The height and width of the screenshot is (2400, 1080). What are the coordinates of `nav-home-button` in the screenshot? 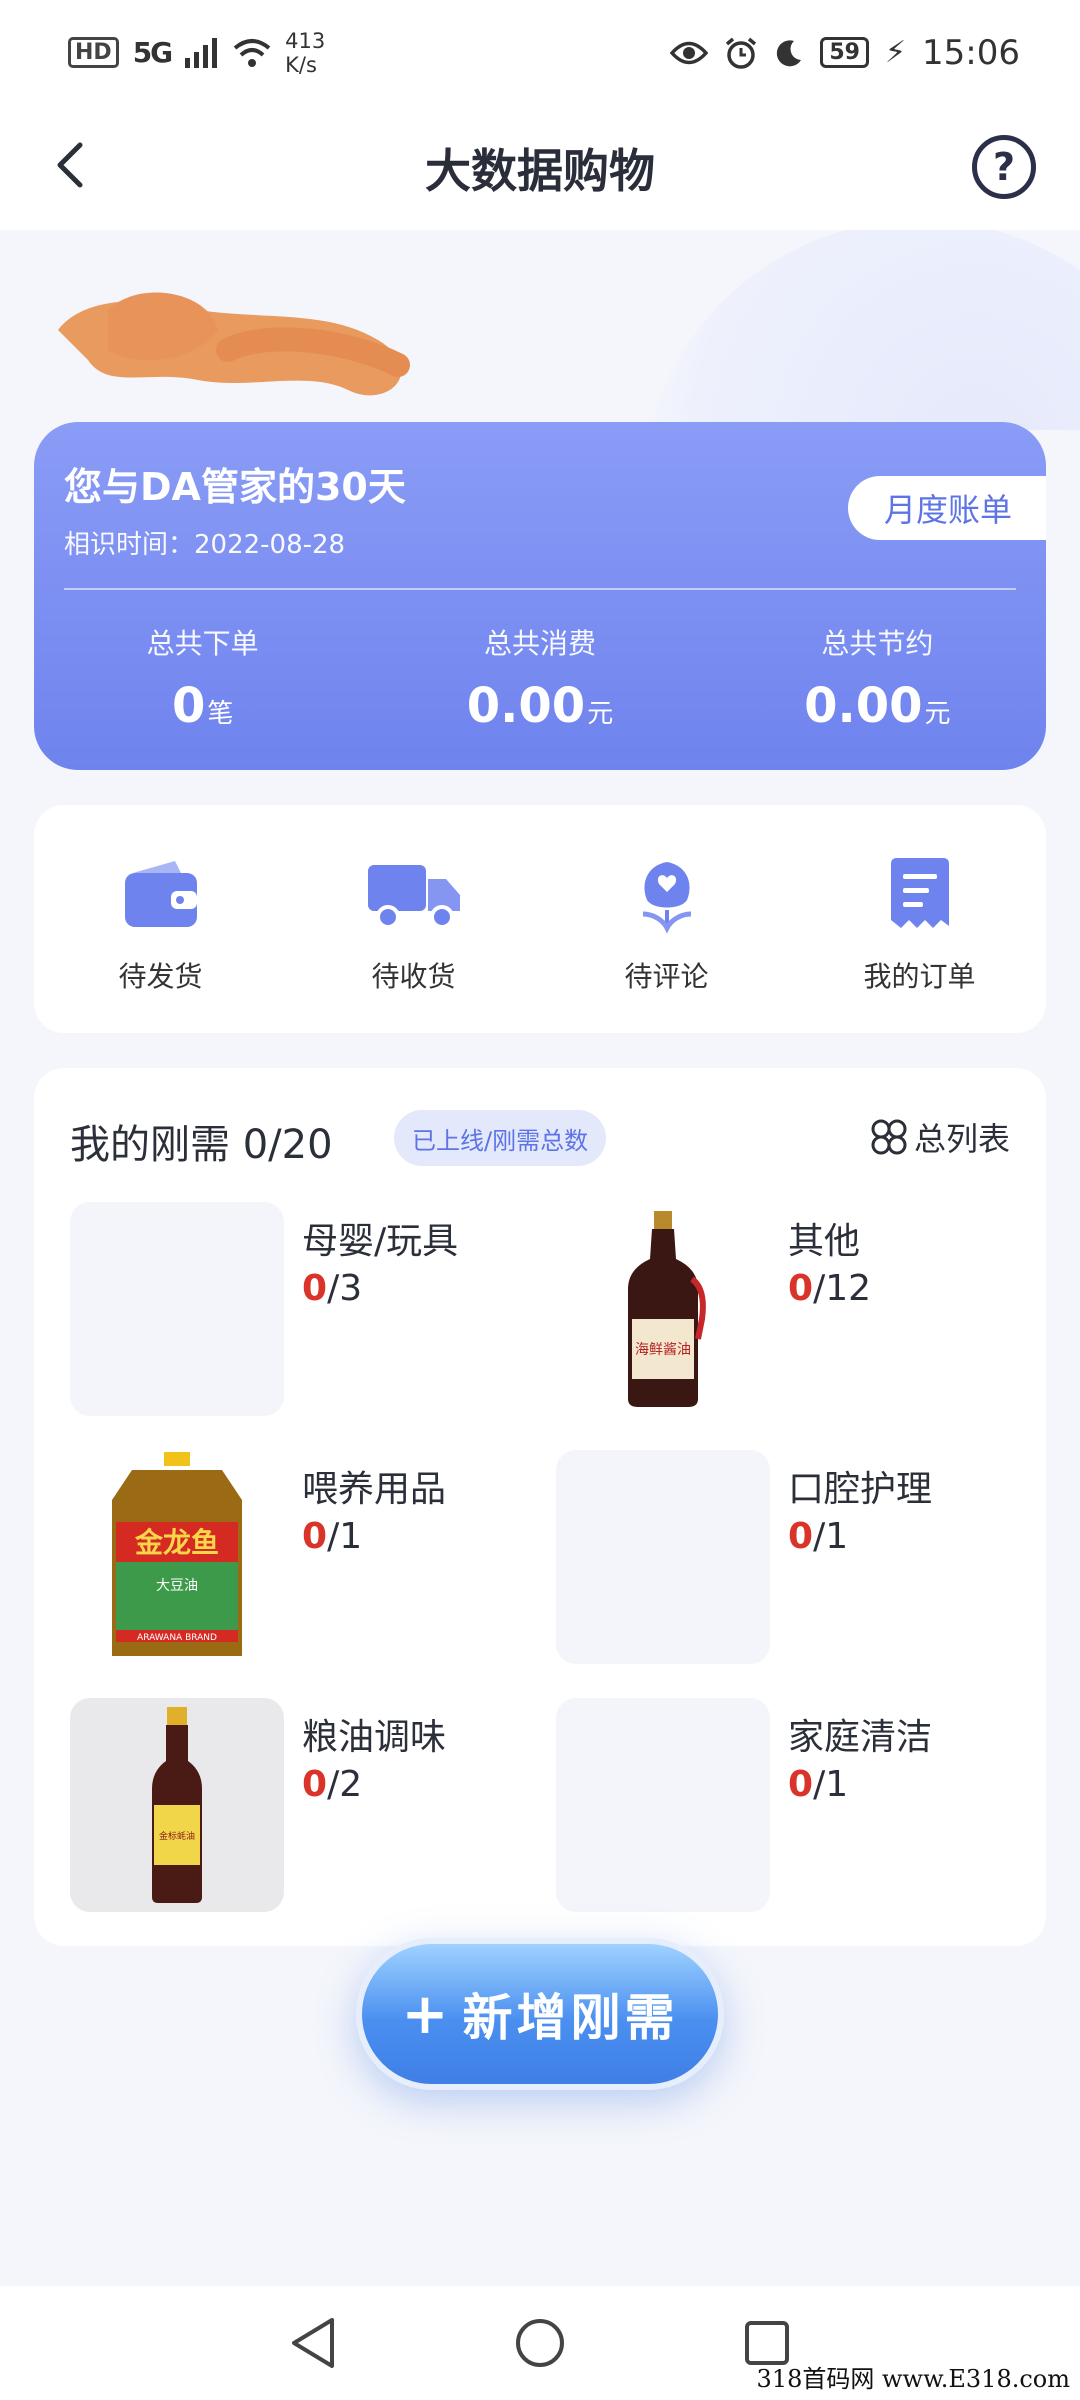 It's located at (540, 2343).